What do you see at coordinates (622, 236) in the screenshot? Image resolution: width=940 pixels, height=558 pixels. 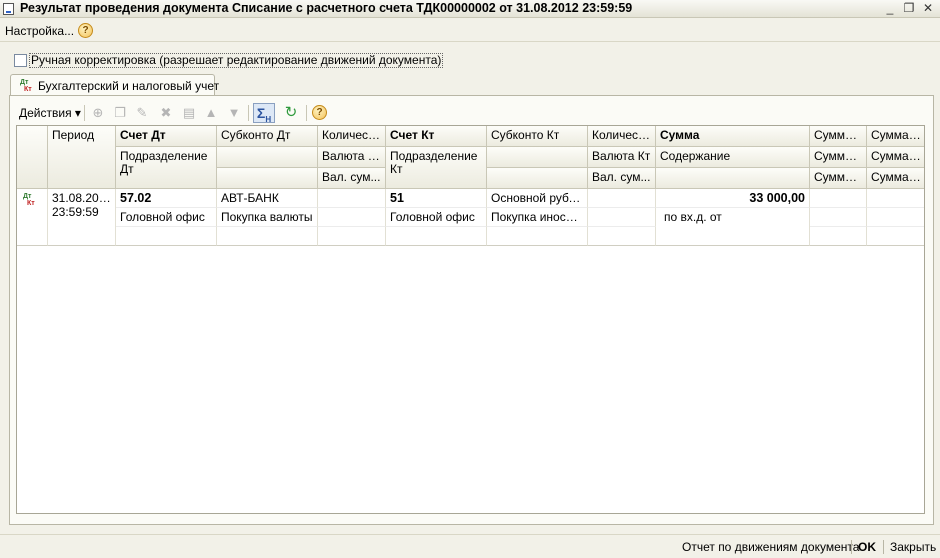 I see `cell-cur-sum-kt` at bounding box center [622, 236].